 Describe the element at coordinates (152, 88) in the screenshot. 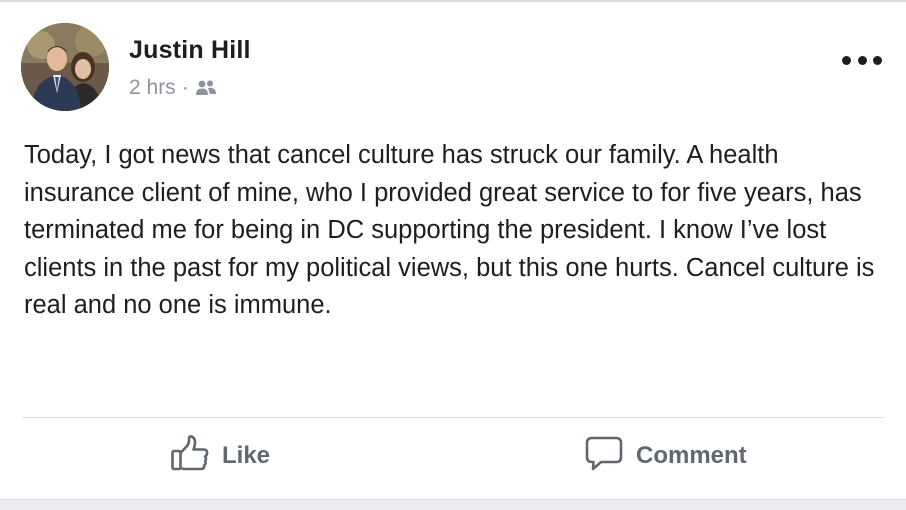

I see `timestamp: 2 hrs` at that location.